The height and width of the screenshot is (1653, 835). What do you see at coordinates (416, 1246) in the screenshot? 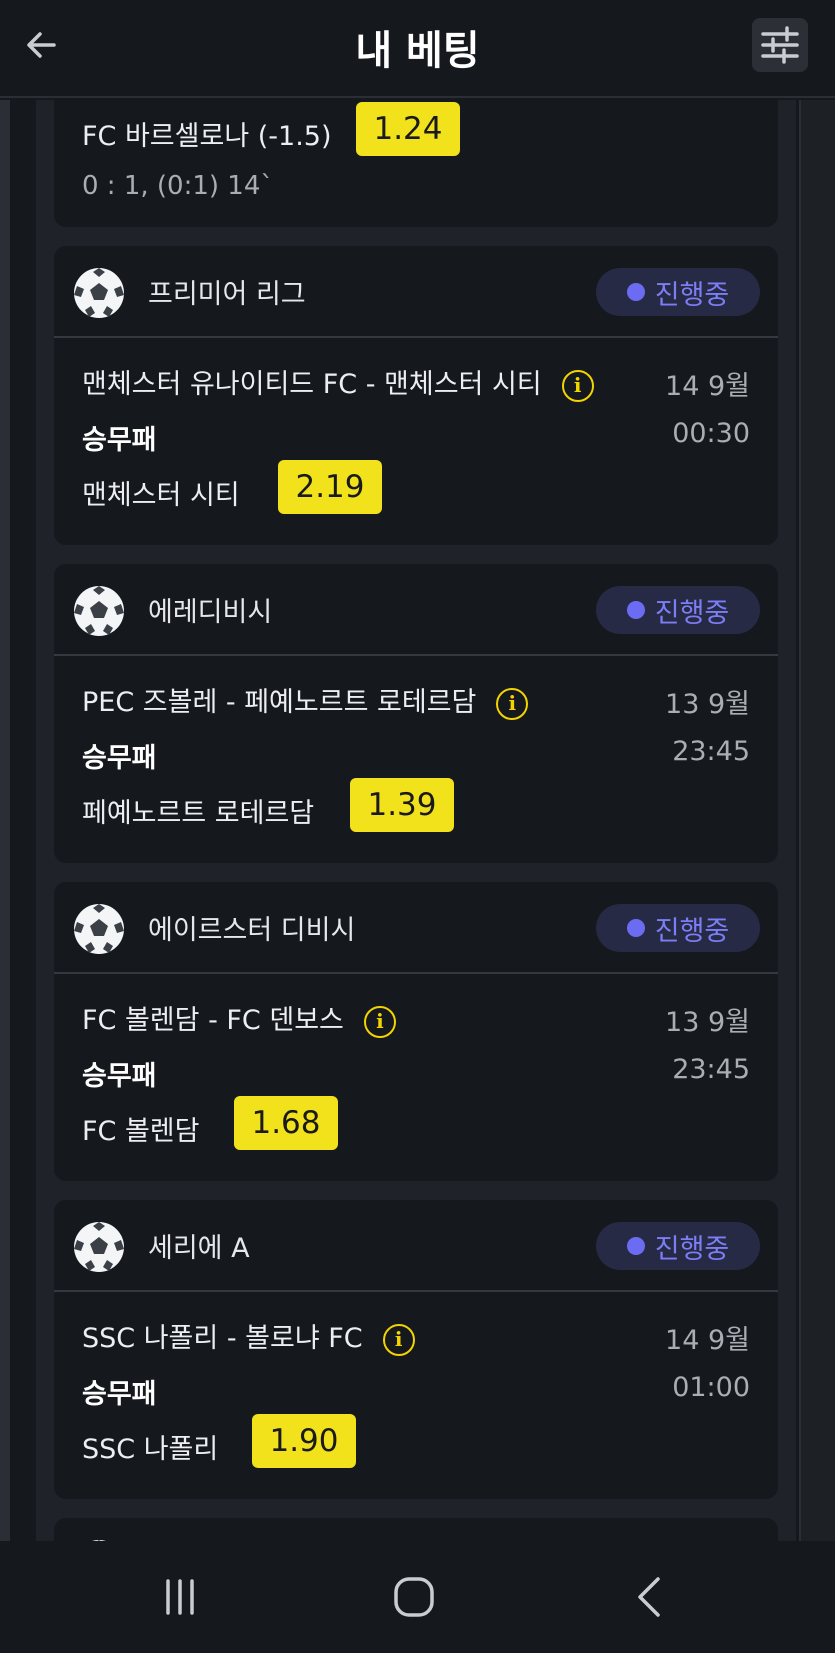
I see `card-header: 세리에 A 진행중` at bounding box center [416, 1246].